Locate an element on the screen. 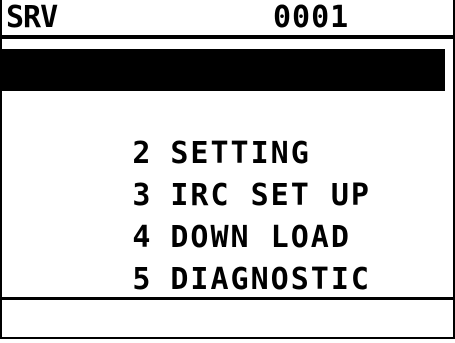  menu-item-number: 5 is located at coordinates (142, 279).